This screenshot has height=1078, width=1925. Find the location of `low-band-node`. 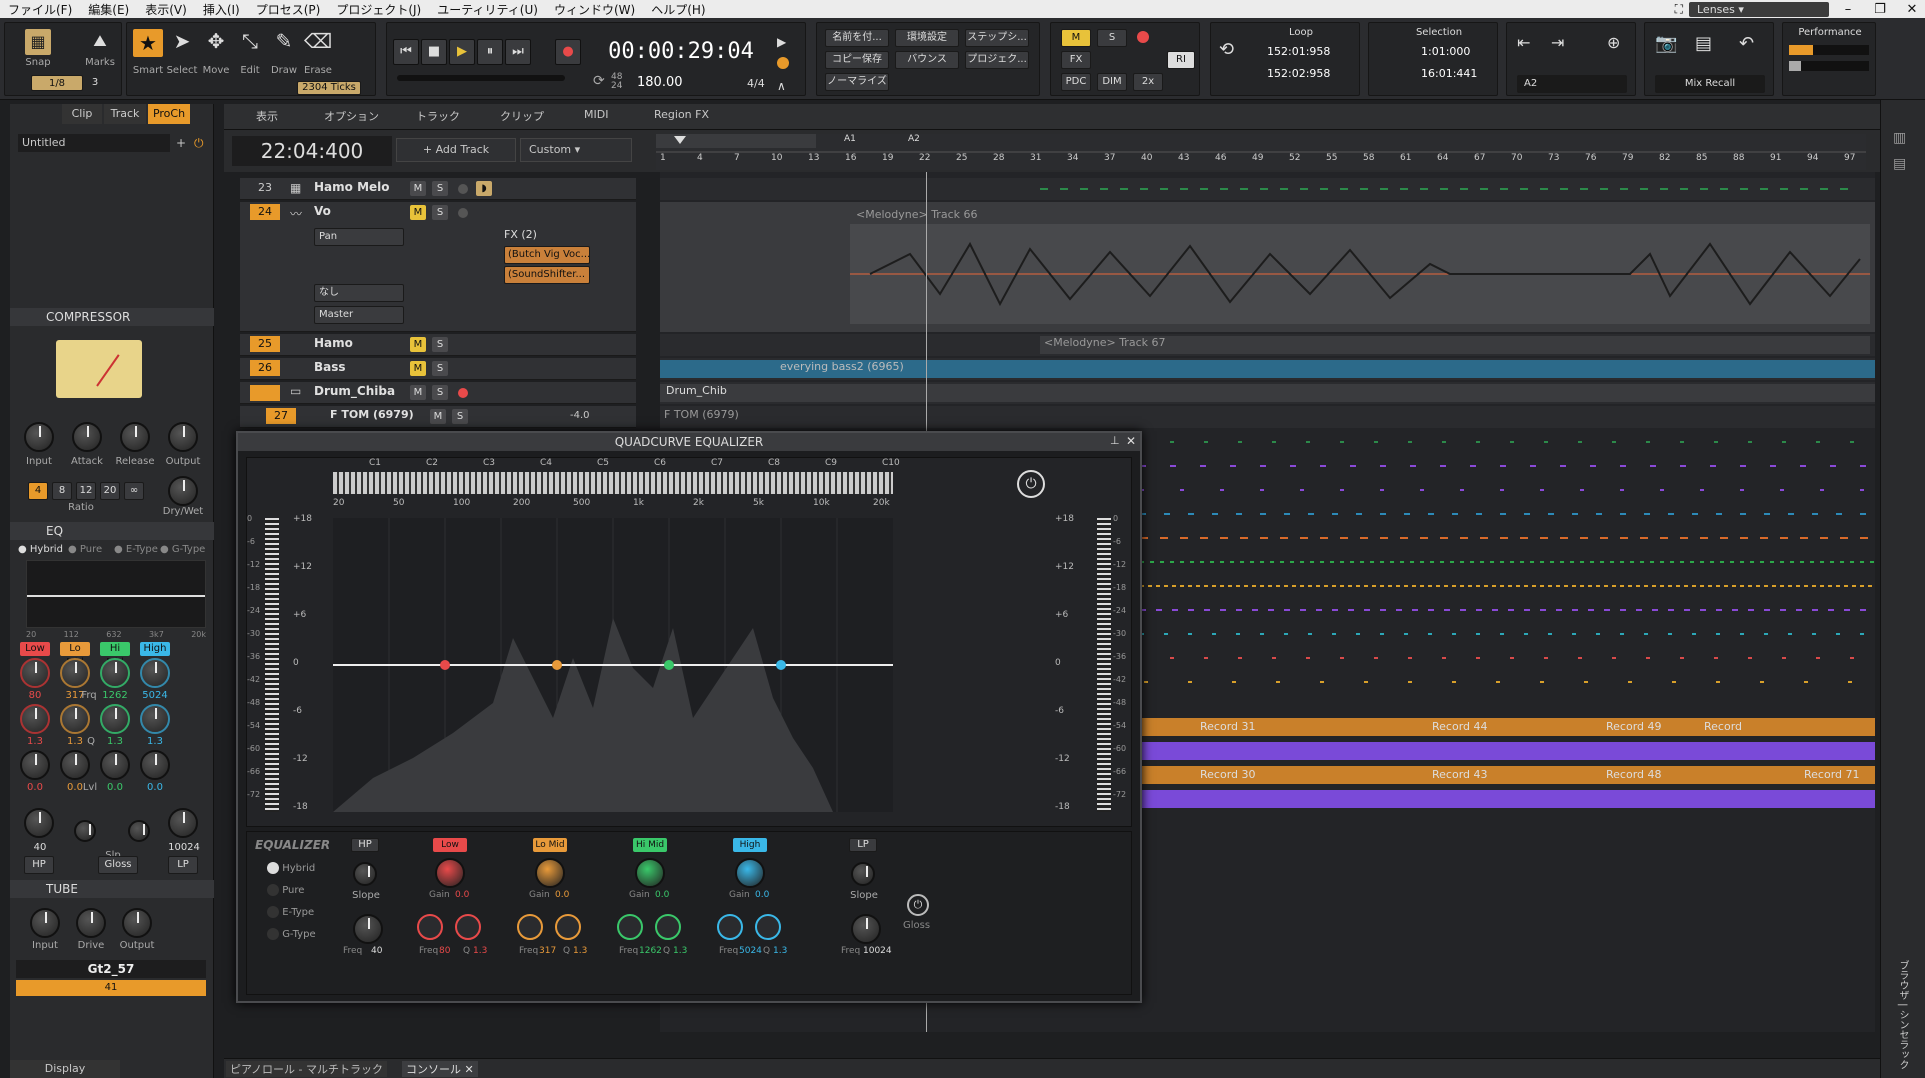

low-band-node is located at coordinates (445, 665).